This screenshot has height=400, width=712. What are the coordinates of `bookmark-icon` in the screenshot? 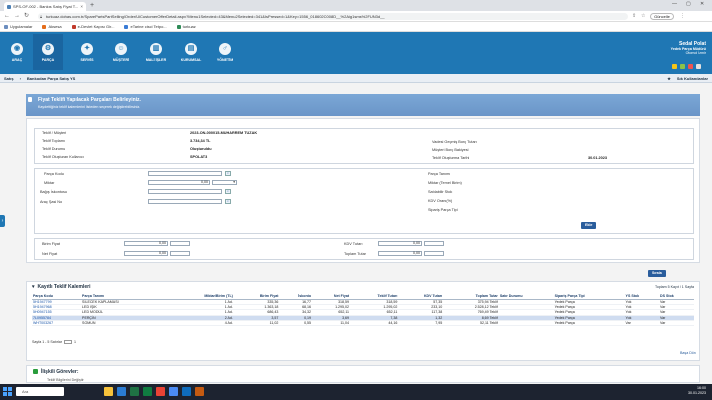 It's located at (73, 26).